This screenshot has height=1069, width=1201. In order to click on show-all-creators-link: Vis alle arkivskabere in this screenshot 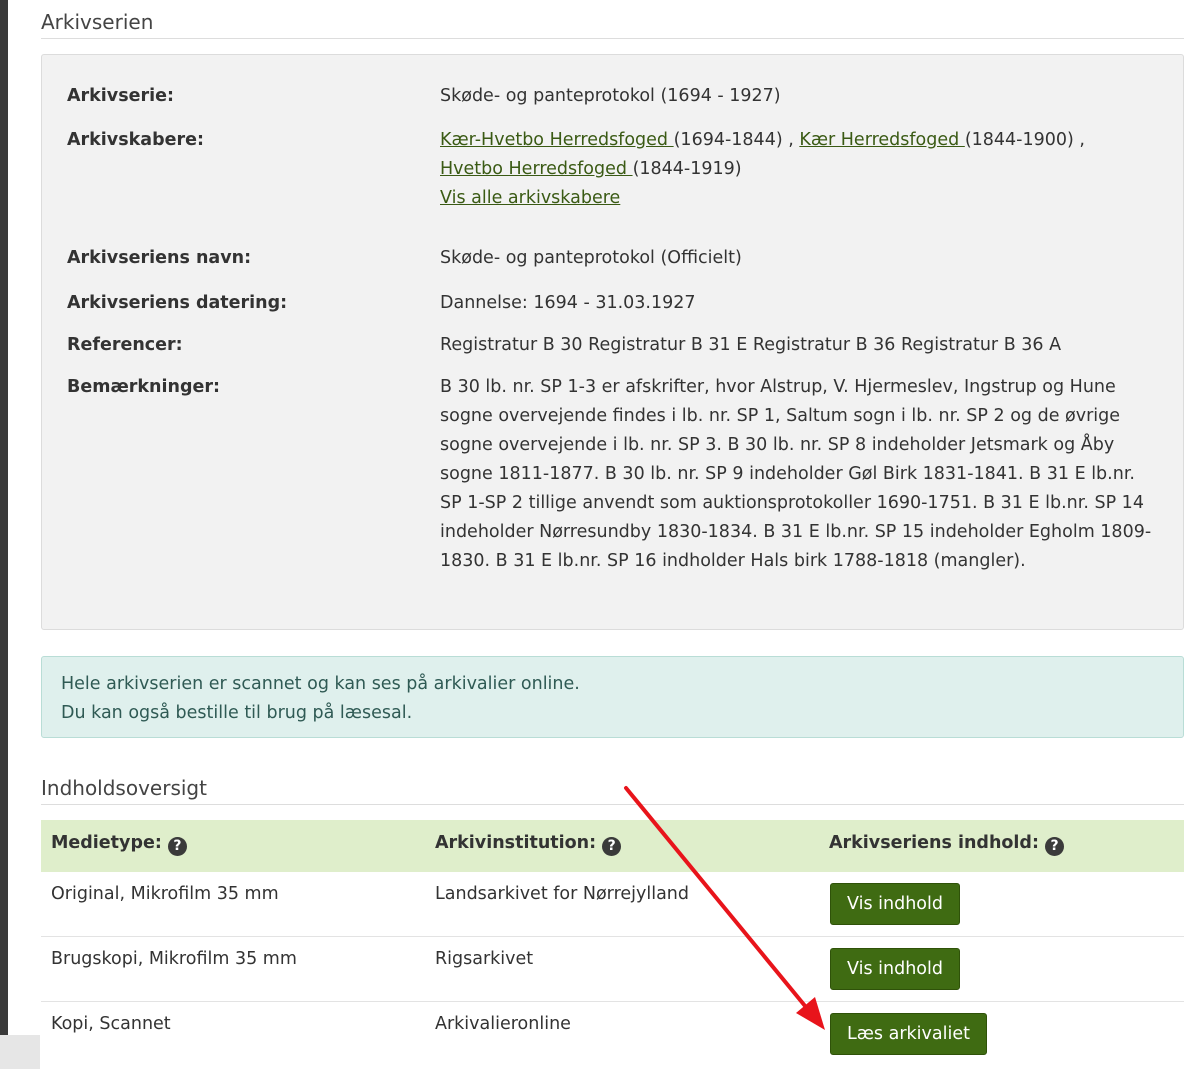, I will do `click(530, 198)`.